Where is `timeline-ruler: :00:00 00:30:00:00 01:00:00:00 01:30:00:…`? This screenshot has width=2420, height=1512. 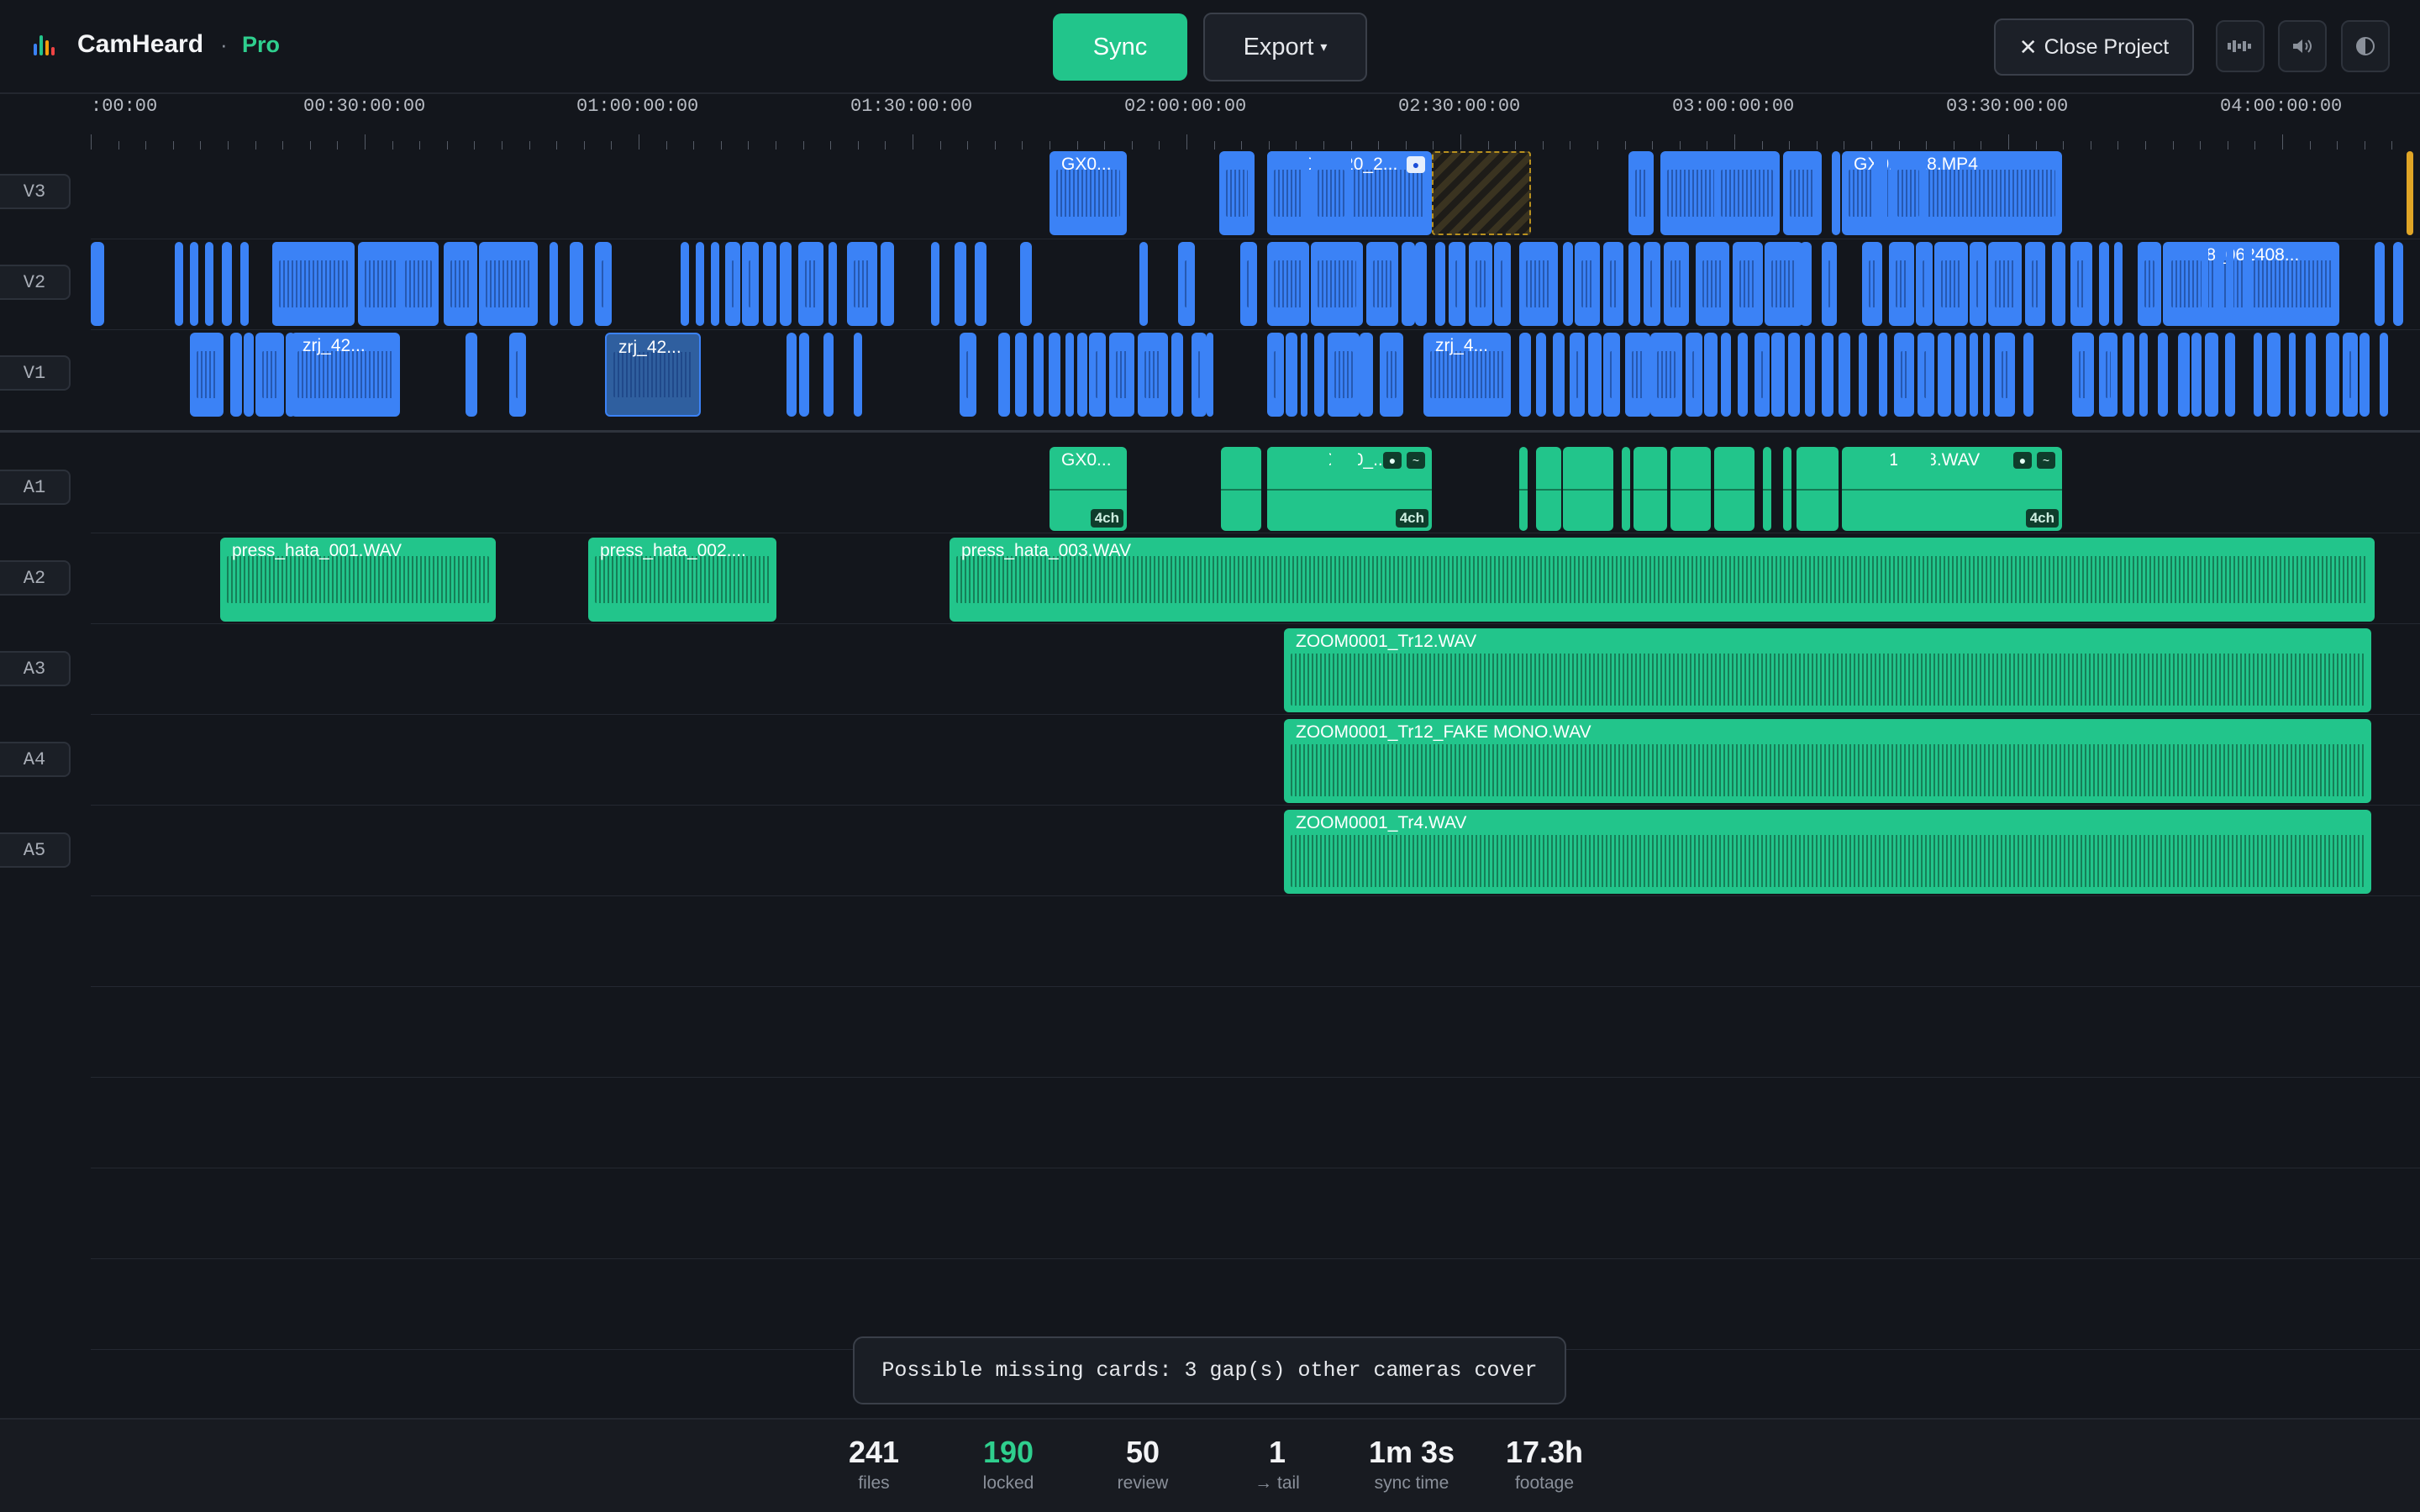 timeline-ruler: :00:00 00:30:00:00 01:00:00:00 01:30:00:… is located at coordinates (1255, 122).